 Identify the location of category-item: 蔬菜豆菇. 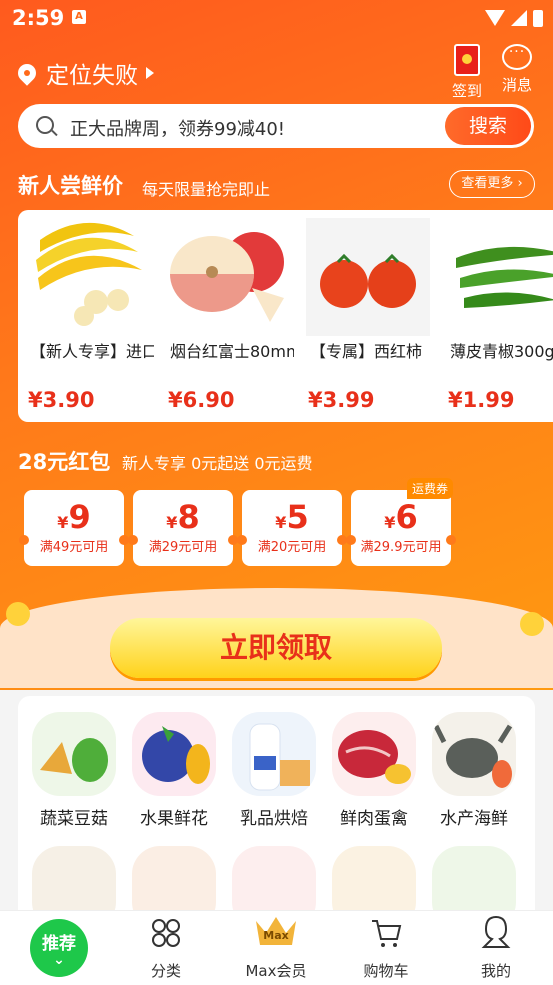
(74, 770).